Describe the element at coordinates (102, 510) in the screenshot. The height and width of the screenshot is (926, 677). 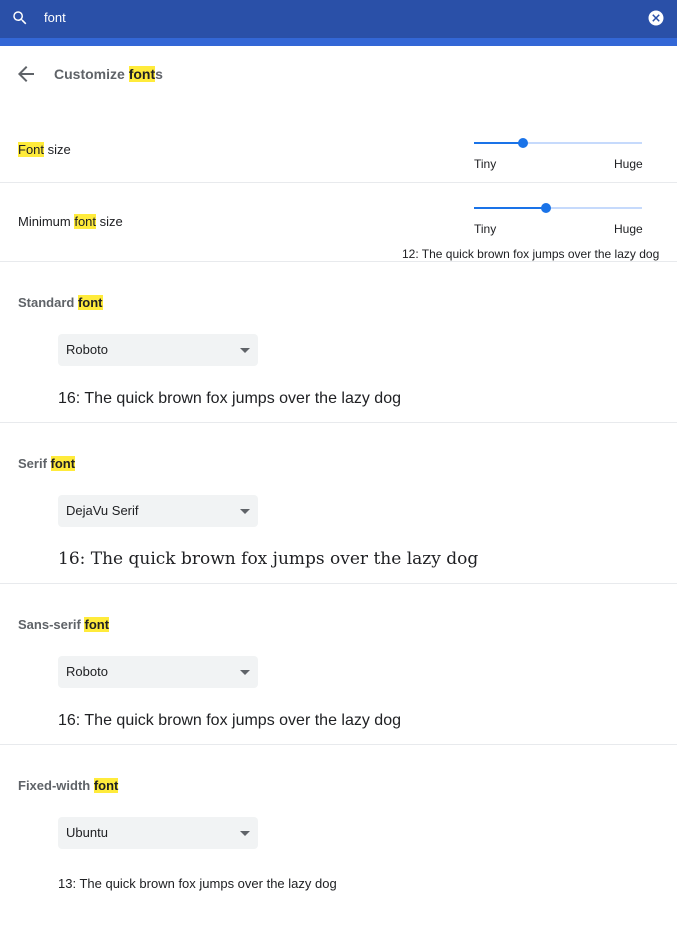
I see `selected-value: DejaVu Serif` at that location.